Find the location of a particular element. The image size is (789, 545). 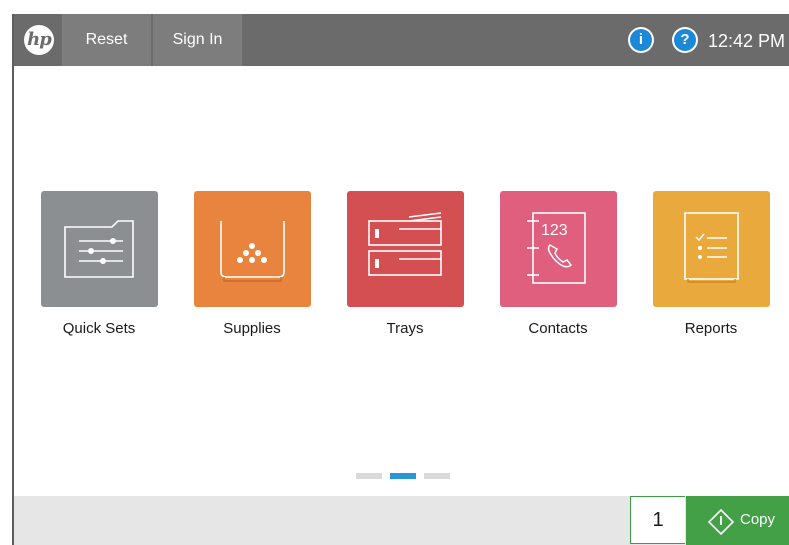

checklist-icon is located at coordinates (711, 249).